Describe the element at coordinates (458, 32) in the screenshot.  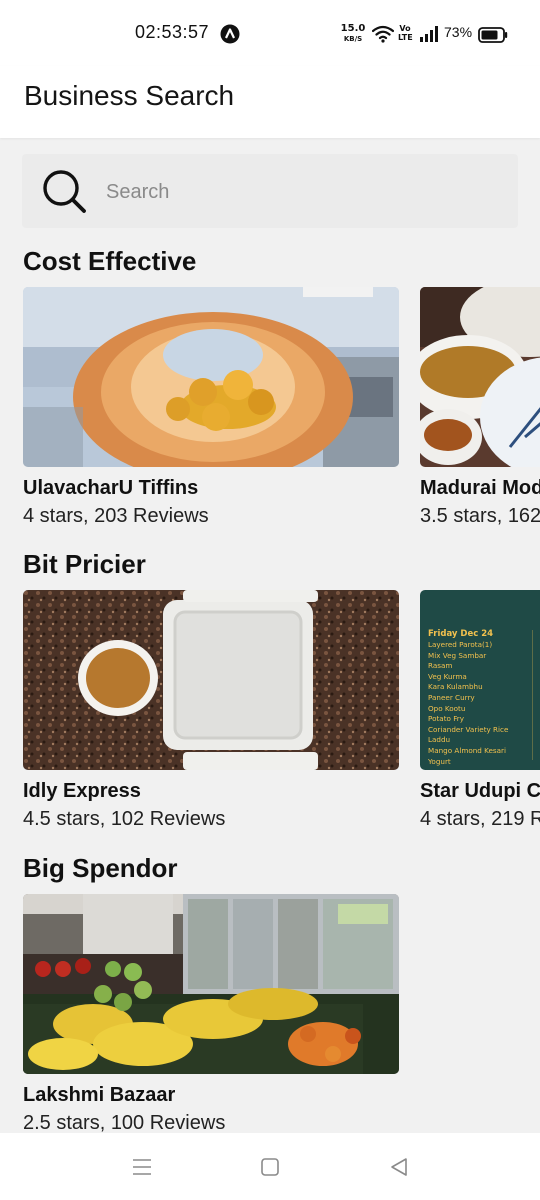
I see `battery-percent: 73%` at that location.